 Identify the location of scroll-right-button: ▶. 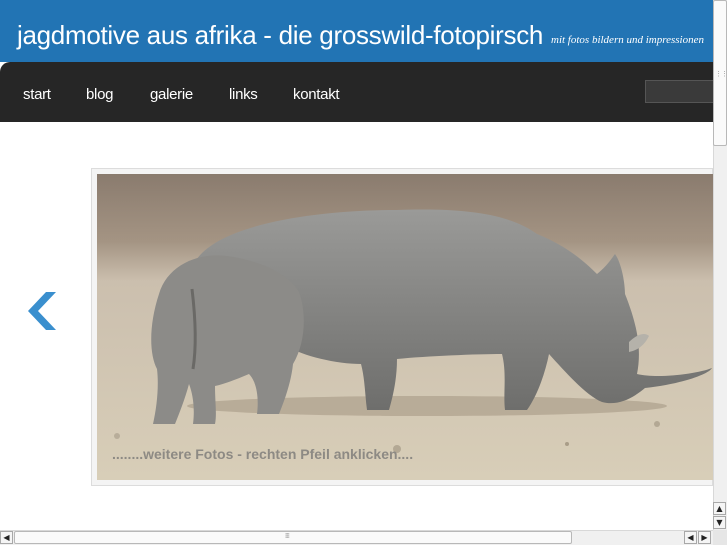
(704, 537).